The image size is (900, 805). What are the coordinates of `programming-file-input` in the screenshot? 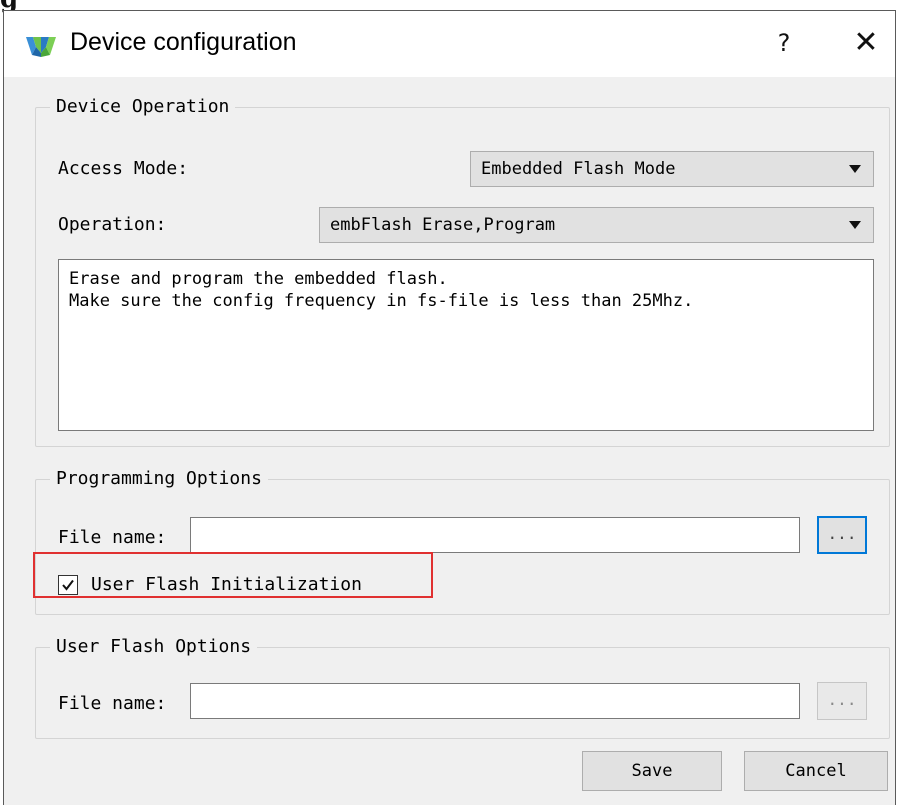 It's located at (495, 535).